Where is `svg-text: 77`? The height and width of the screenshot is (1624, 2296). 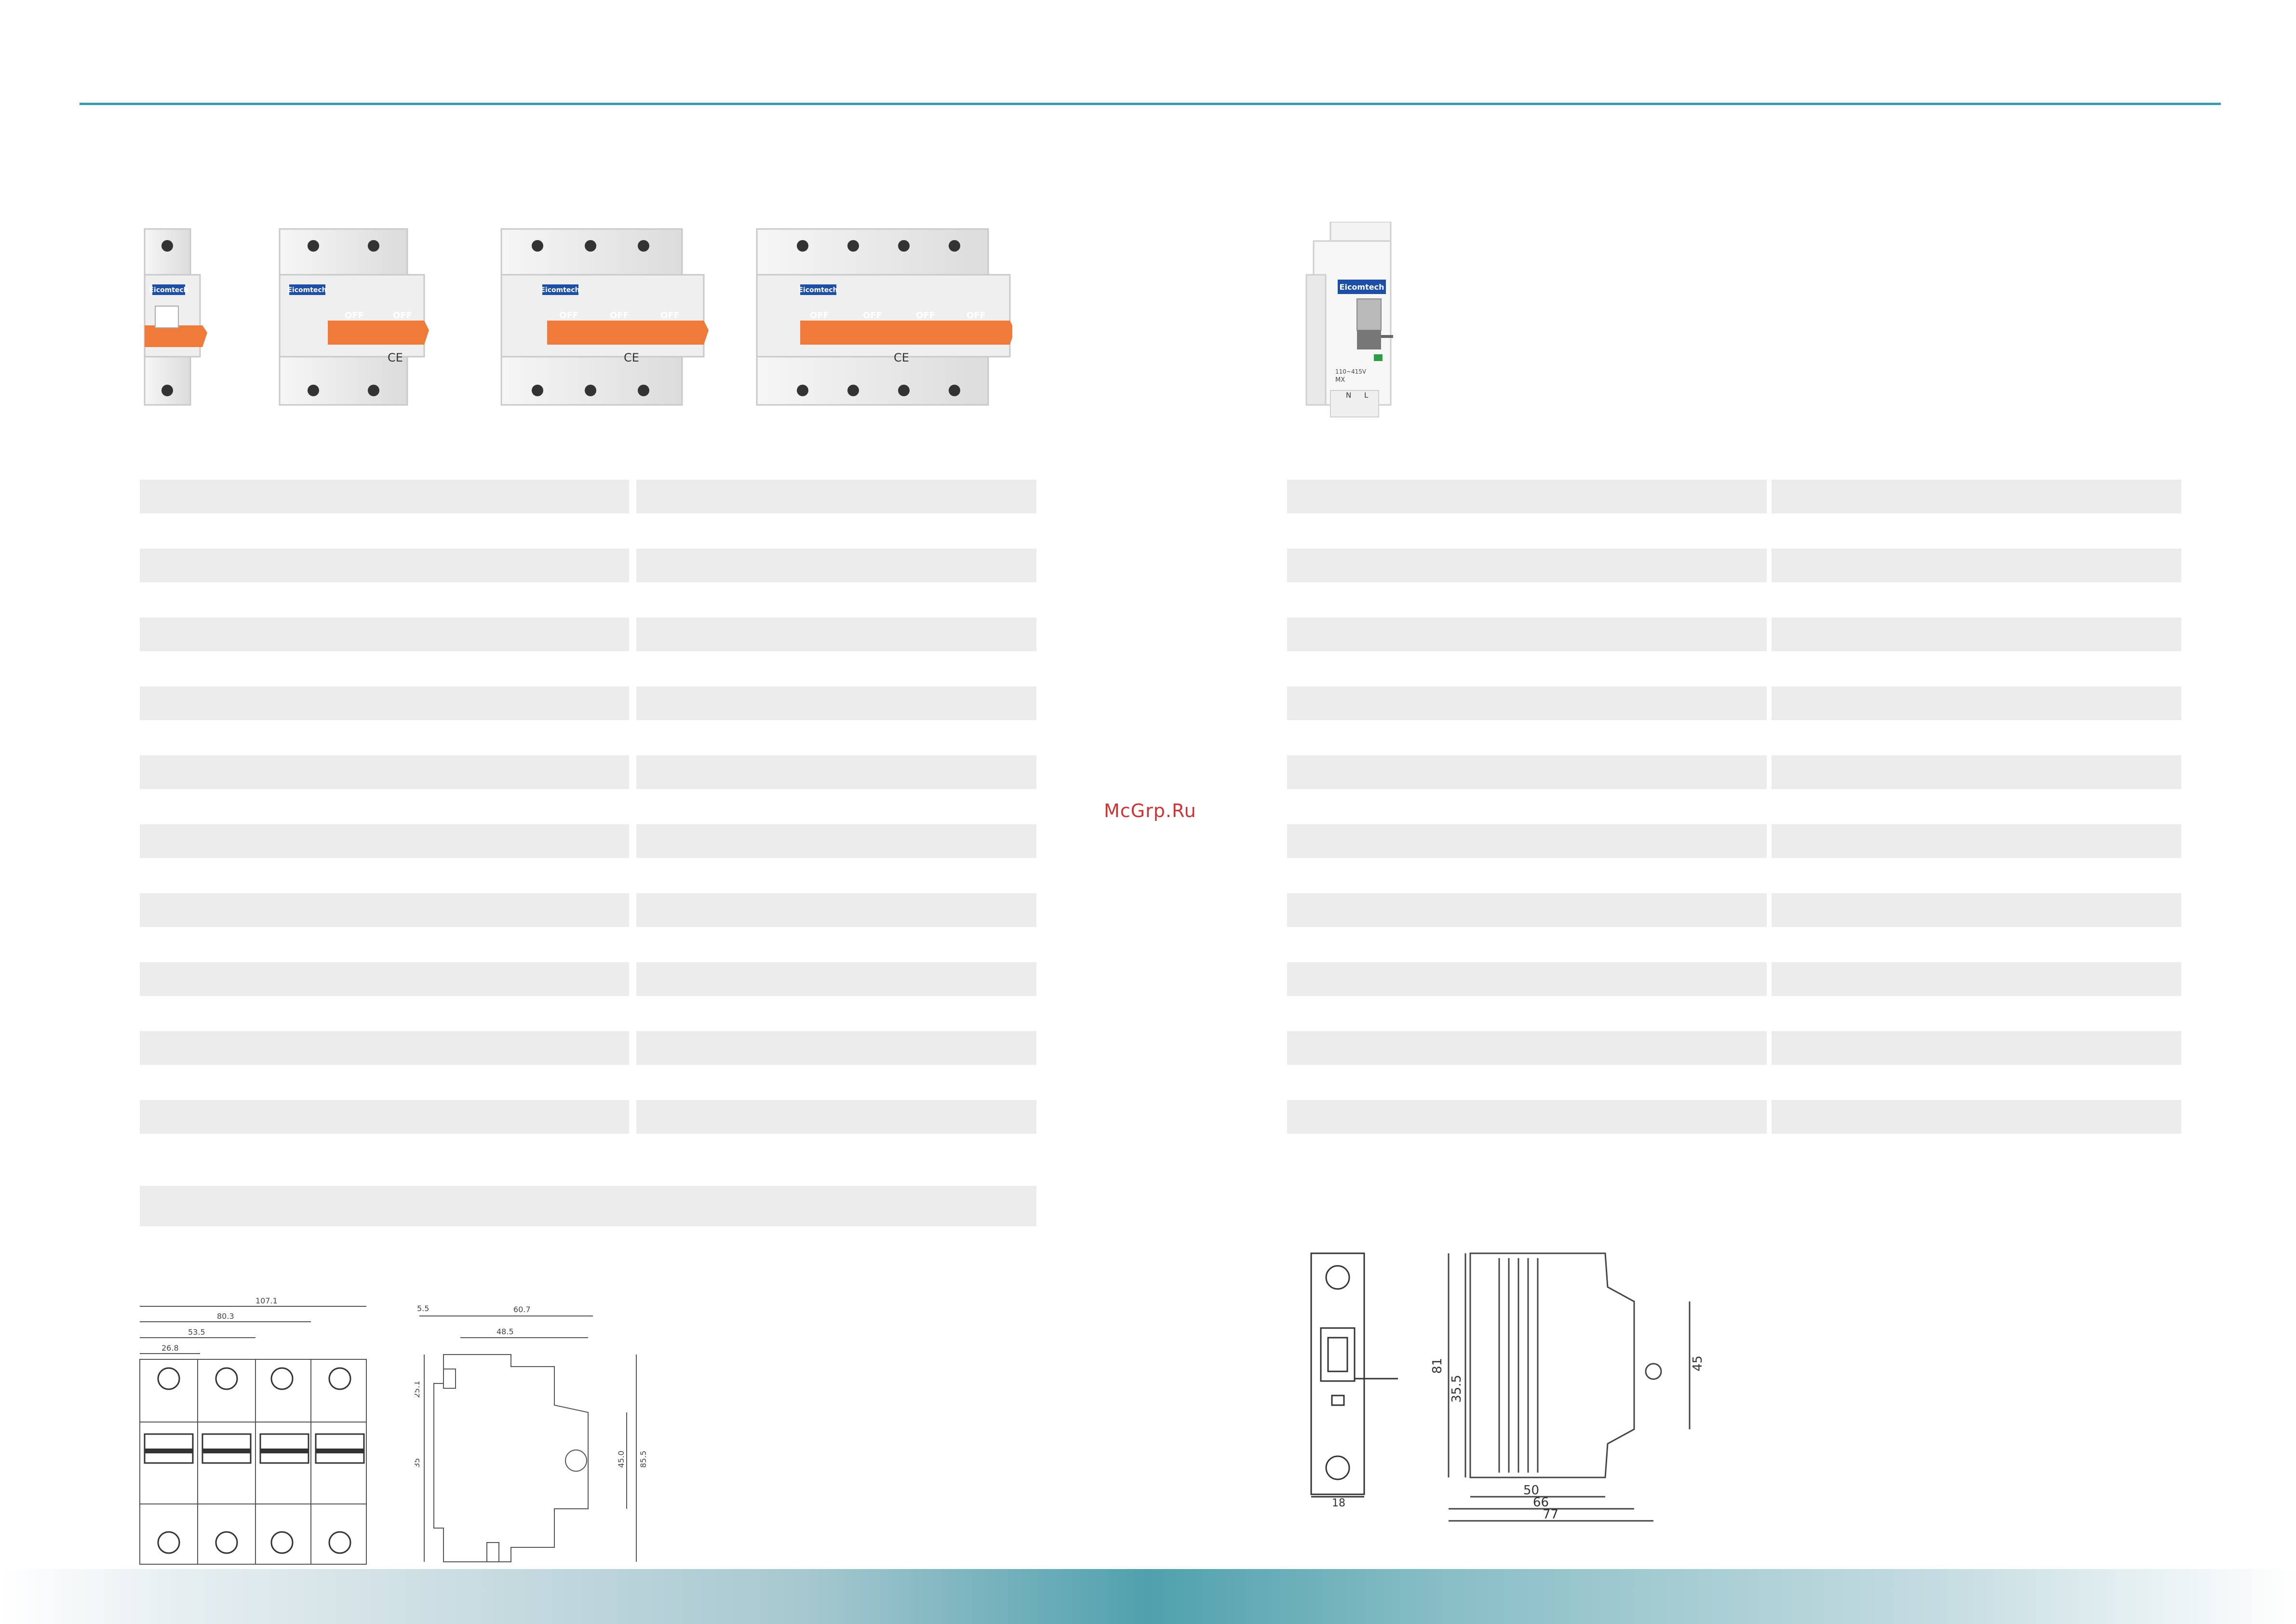
svg-text: 77 is located at coordinates (1550, 1514).